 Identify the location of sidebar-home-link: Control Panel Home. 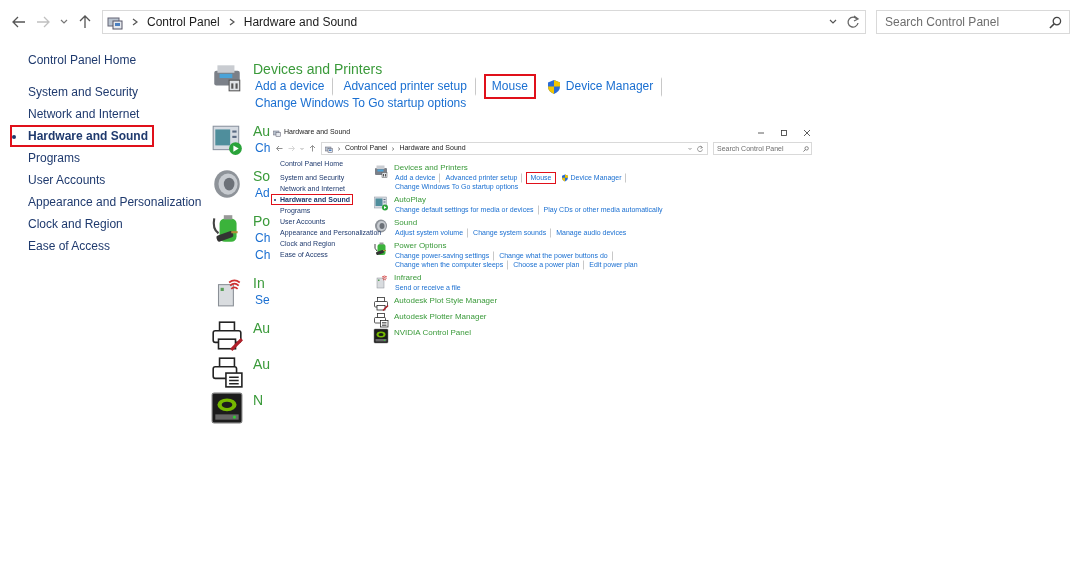
(82, 60).